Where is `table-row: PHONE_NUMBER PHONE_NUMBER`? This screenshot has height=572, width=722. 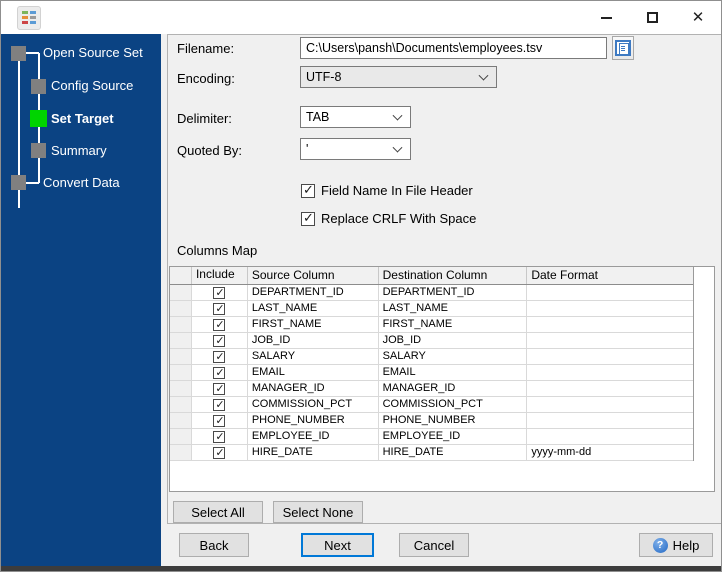
table-row: PHONE_NUMBER PHONE_NUMBER is located at coordinates (431, 421).